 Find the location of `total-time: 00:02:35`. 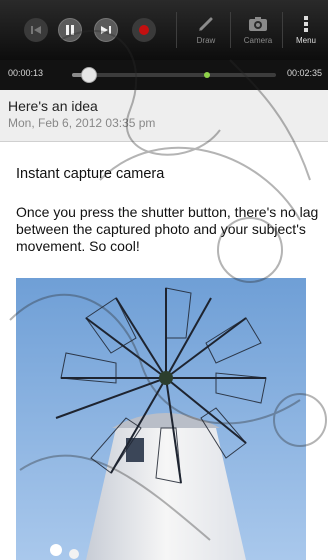

total-time: 00:02:35 is located at coordinates (304, 73).